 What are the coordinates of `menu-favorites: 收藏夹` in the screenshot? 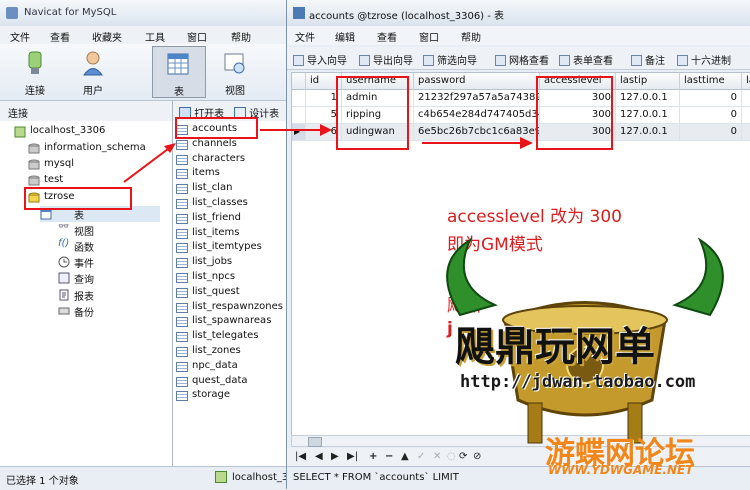 It's located at (107, 36).